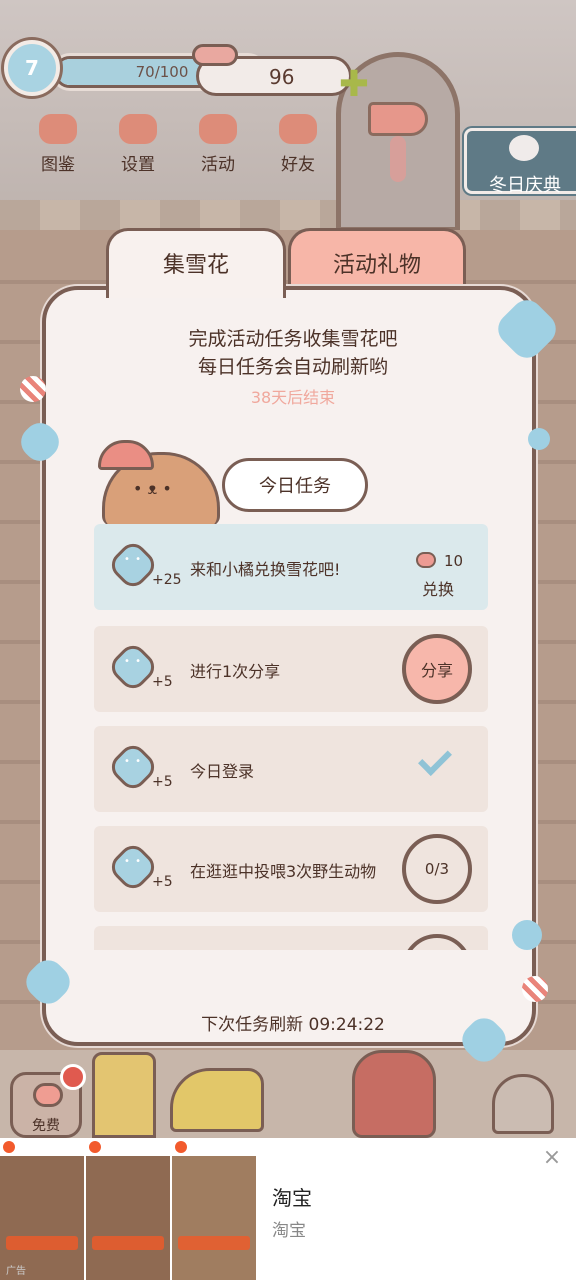 This screenshot has width=576, height=1280. I want to click on exchange-button: 兑换, so click(438, 588).